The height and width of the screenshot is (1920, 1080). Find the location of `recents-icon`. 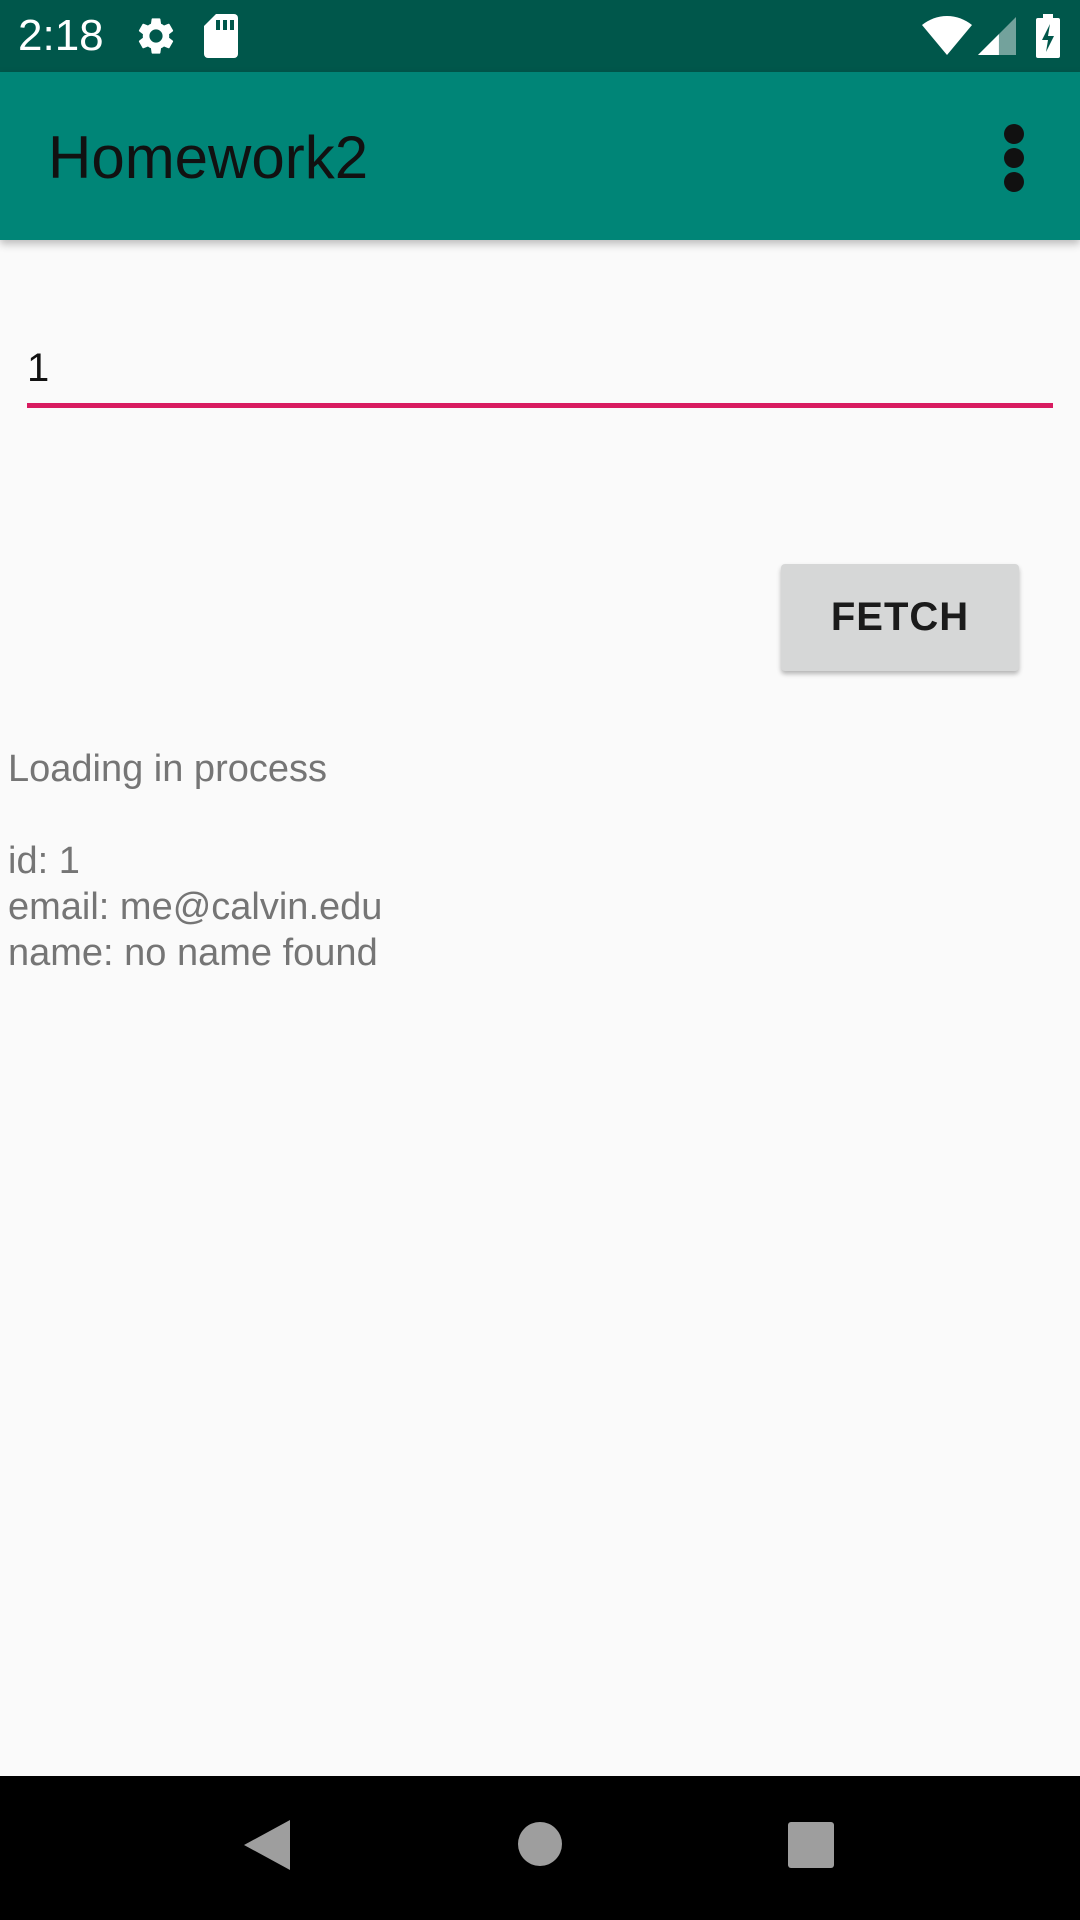

recents-icon is located at coordinates (811, 1845).